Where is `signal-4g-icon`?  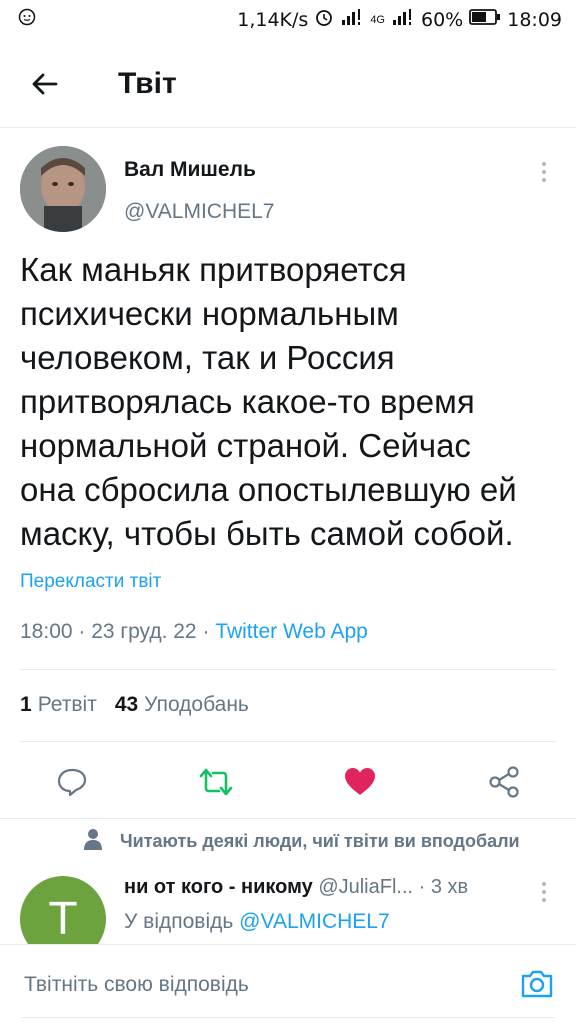 signal-4g-icon is located at coordinates (403, 20).